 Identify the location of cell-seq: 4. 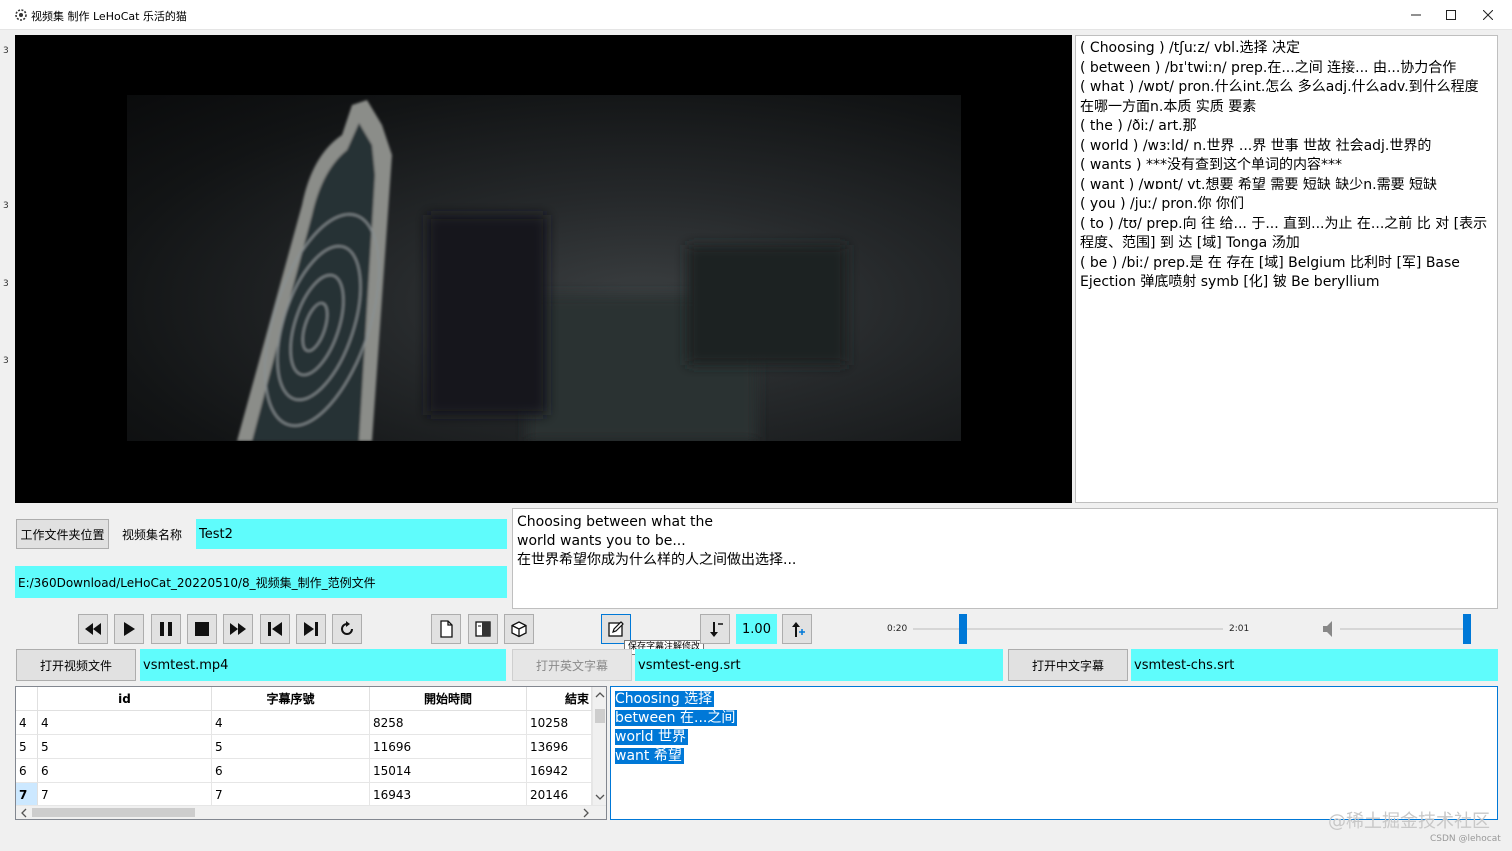
(291, 723).